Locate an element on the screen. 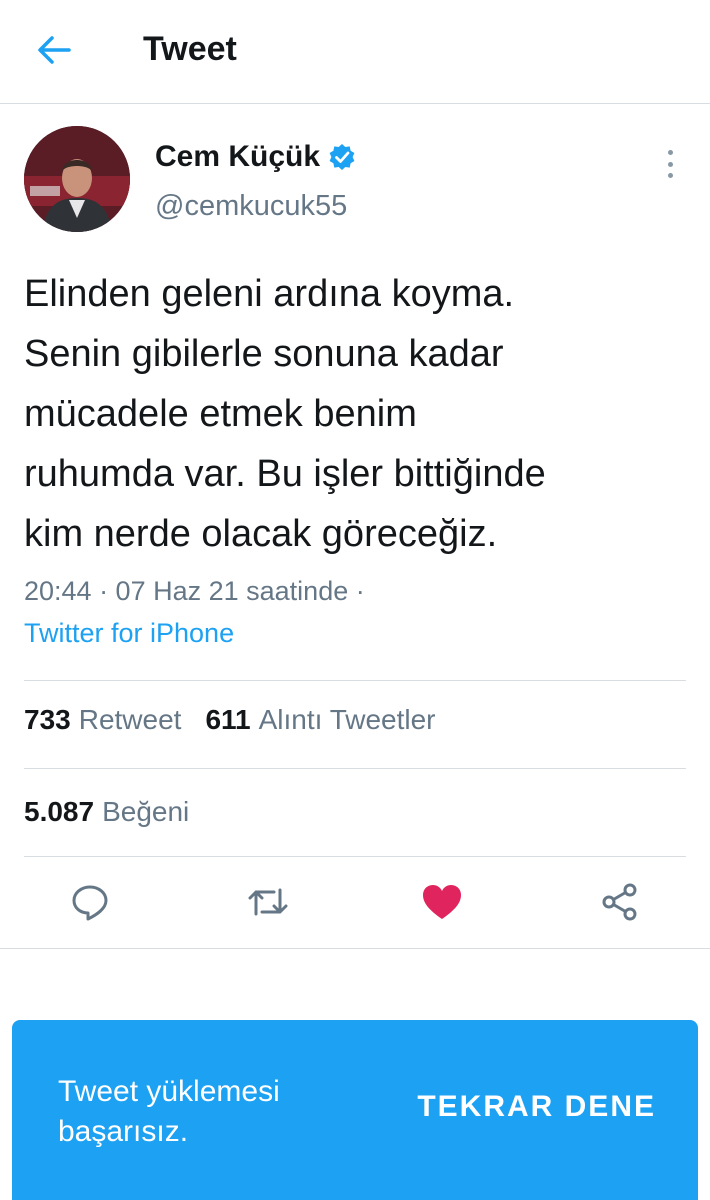  retweet-label: Retweet is located at coordinates (130, 719).